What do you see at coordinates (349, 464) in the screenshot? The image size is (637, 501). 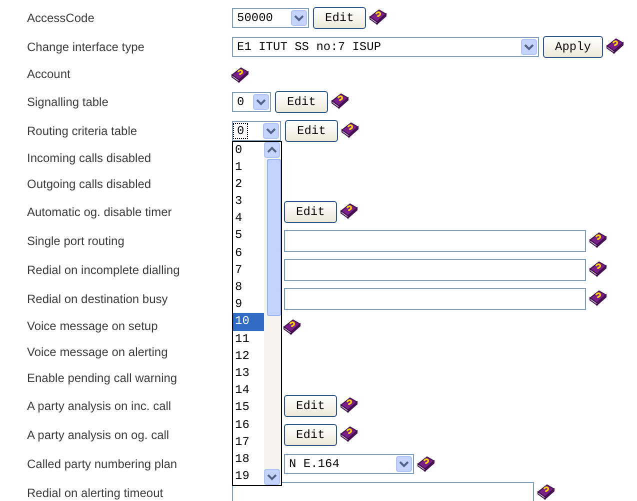 I see `select-field: N E.164` at bounding box center [349, 464].